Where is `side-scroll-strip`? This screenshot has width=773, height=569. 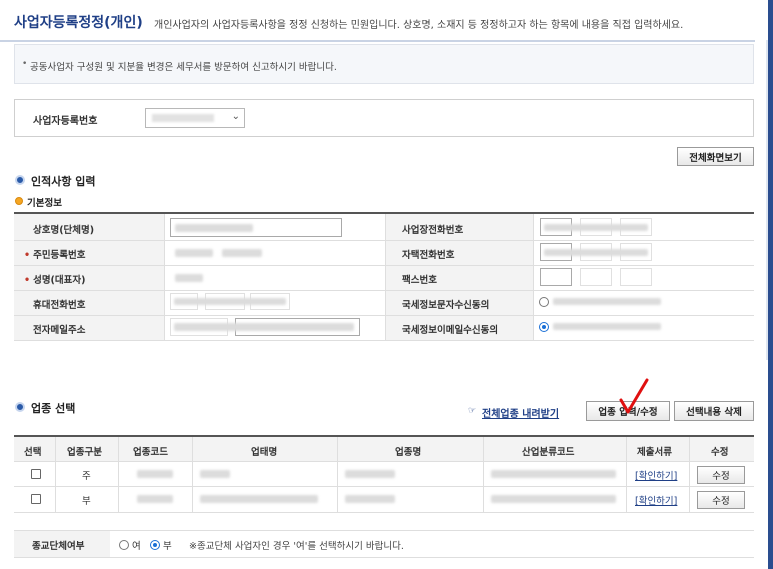
side-scroll-strip is located at coordinates (770, 284).